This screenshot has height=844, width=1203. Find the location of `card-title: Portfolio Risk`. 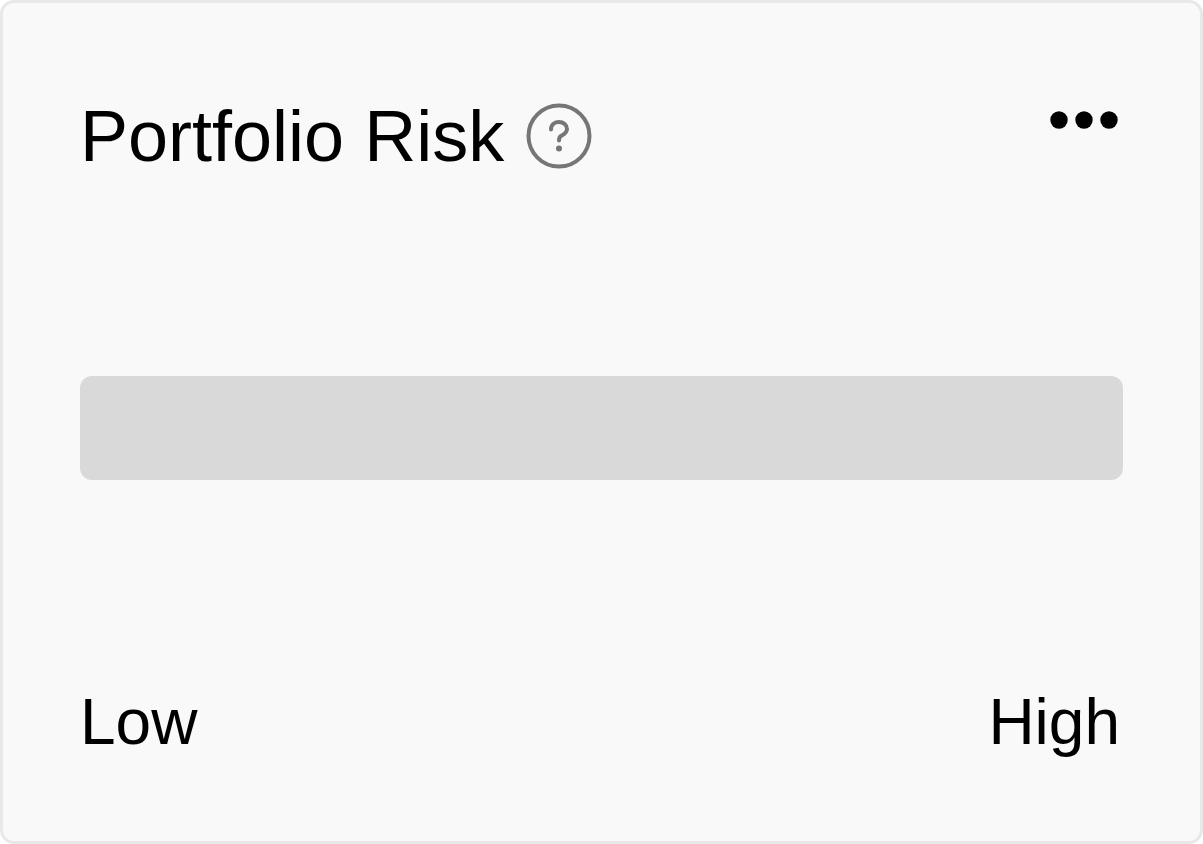

card-title: Portfolio Risk is located at coordinates (292, 136).